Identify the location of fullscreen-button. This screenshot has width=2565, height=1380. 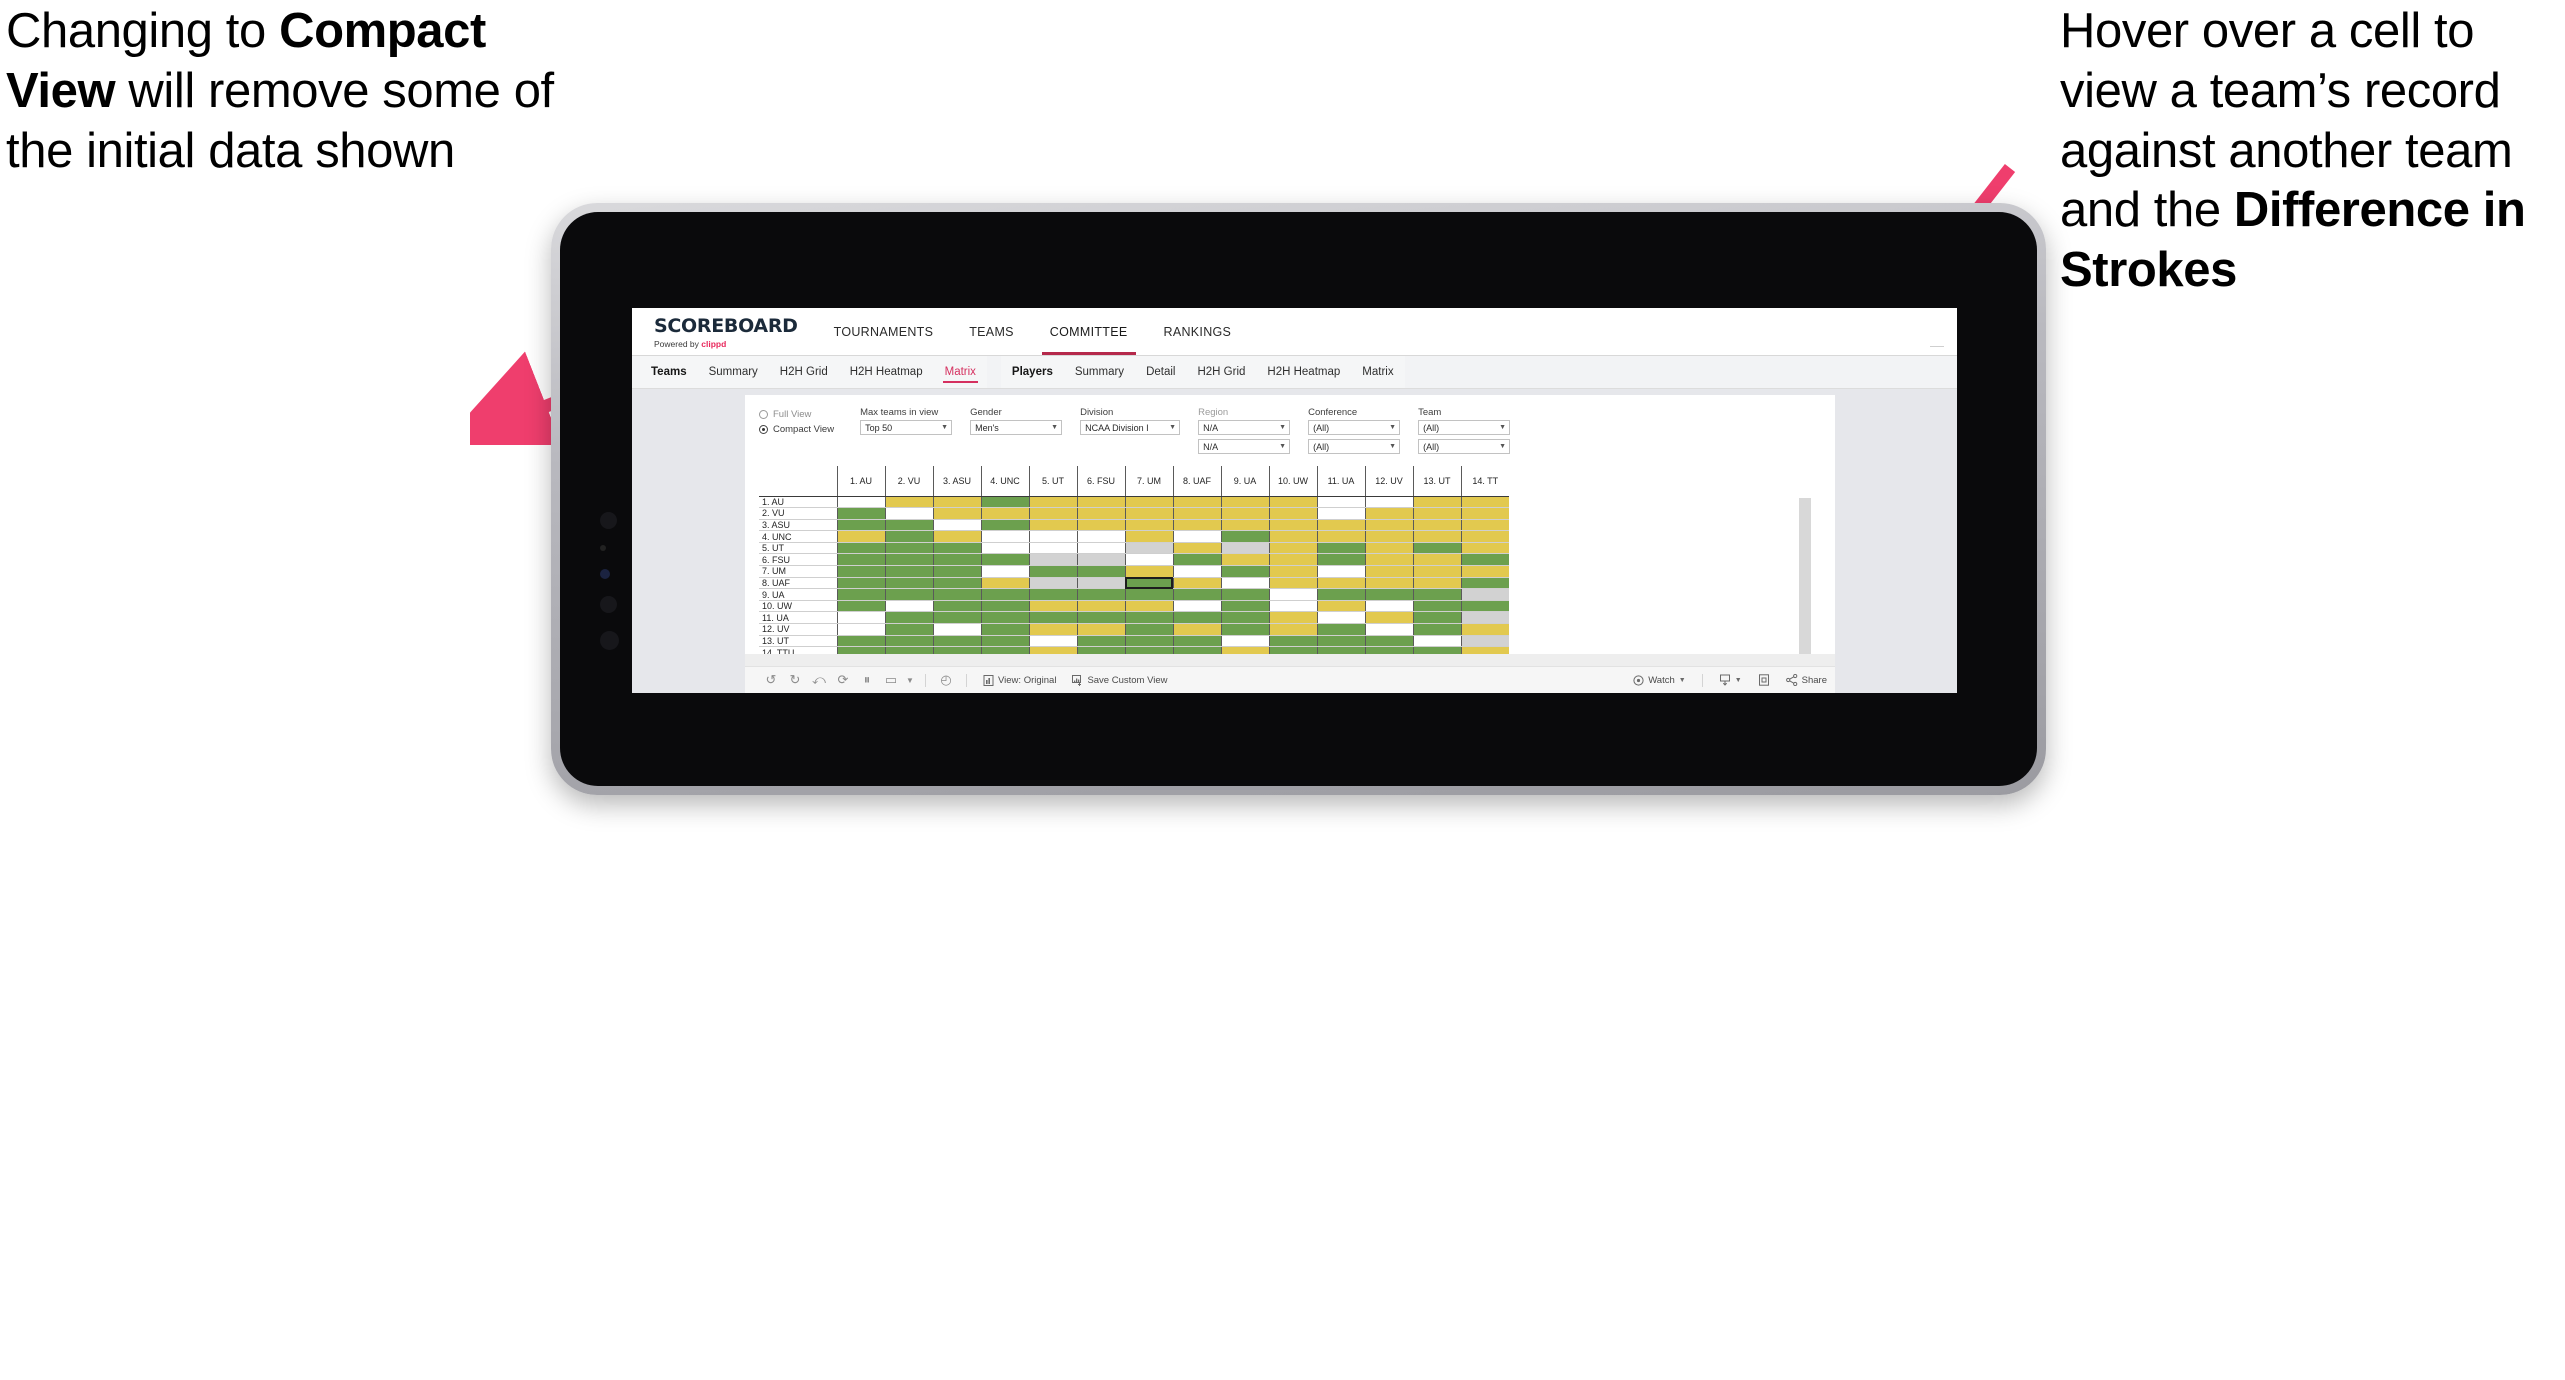
(1764, 680).